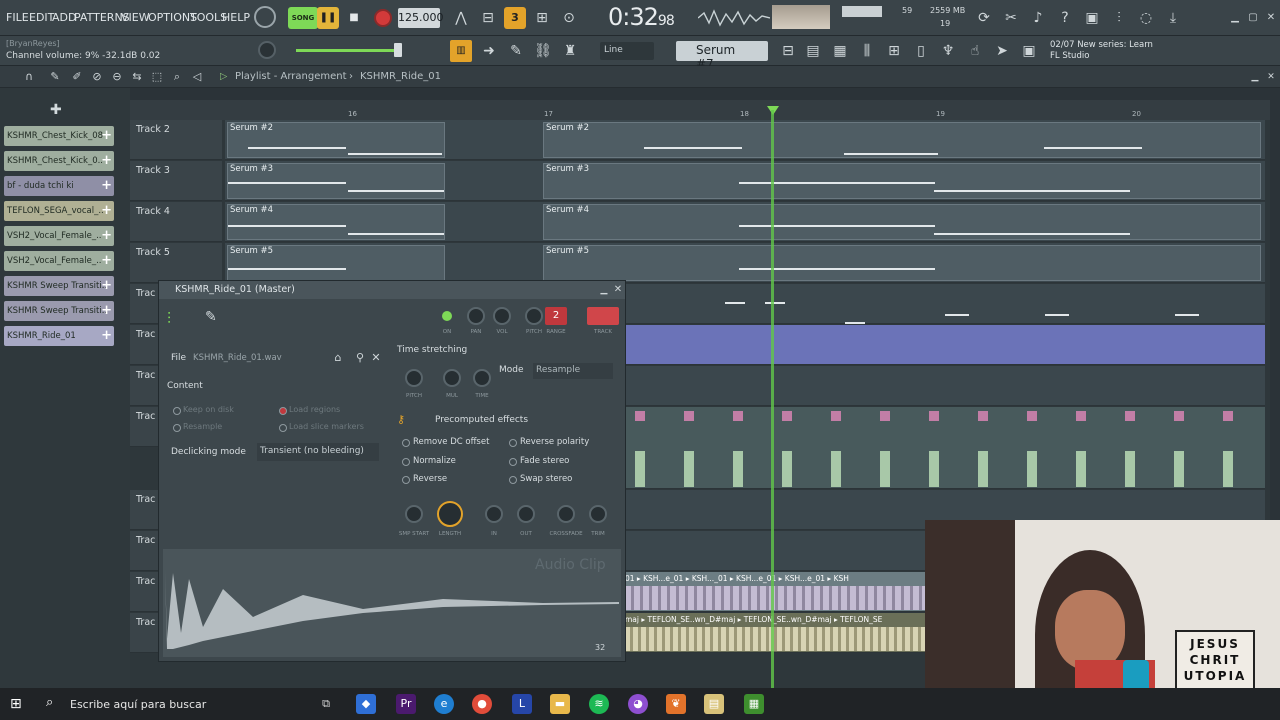 This screenshot has width=1280, height=720. I want to click on picker-item: KSHMR_Chest_Kick_08 +, so click(59, 136).